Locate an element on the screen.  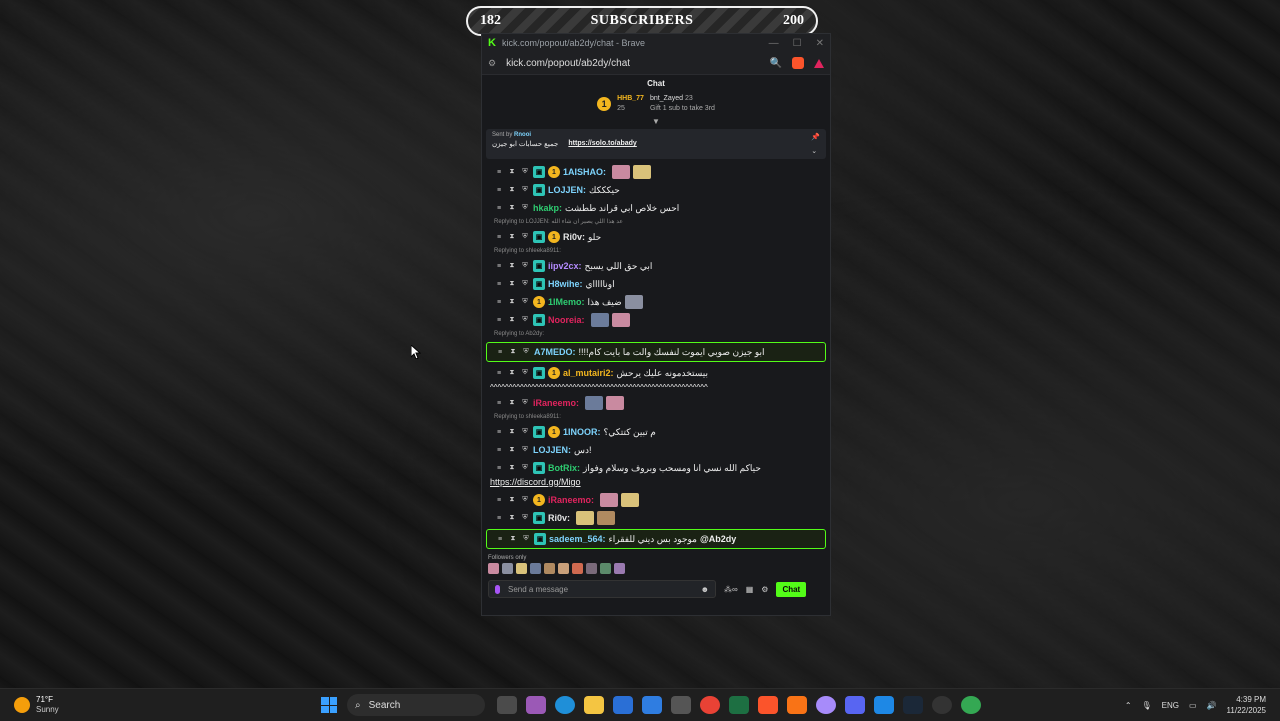
discord-icon is located at coordinates (855, 705).